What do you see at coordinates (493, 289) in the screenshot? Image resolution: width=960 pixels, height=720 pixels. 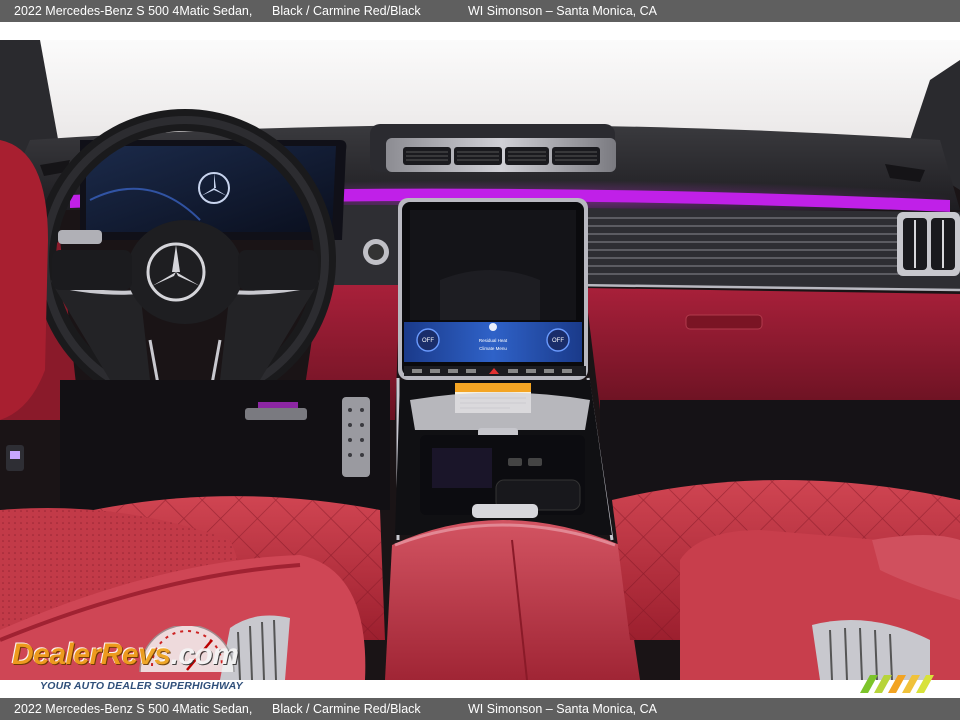 I see `center-display` at bounding box center [493, 289].